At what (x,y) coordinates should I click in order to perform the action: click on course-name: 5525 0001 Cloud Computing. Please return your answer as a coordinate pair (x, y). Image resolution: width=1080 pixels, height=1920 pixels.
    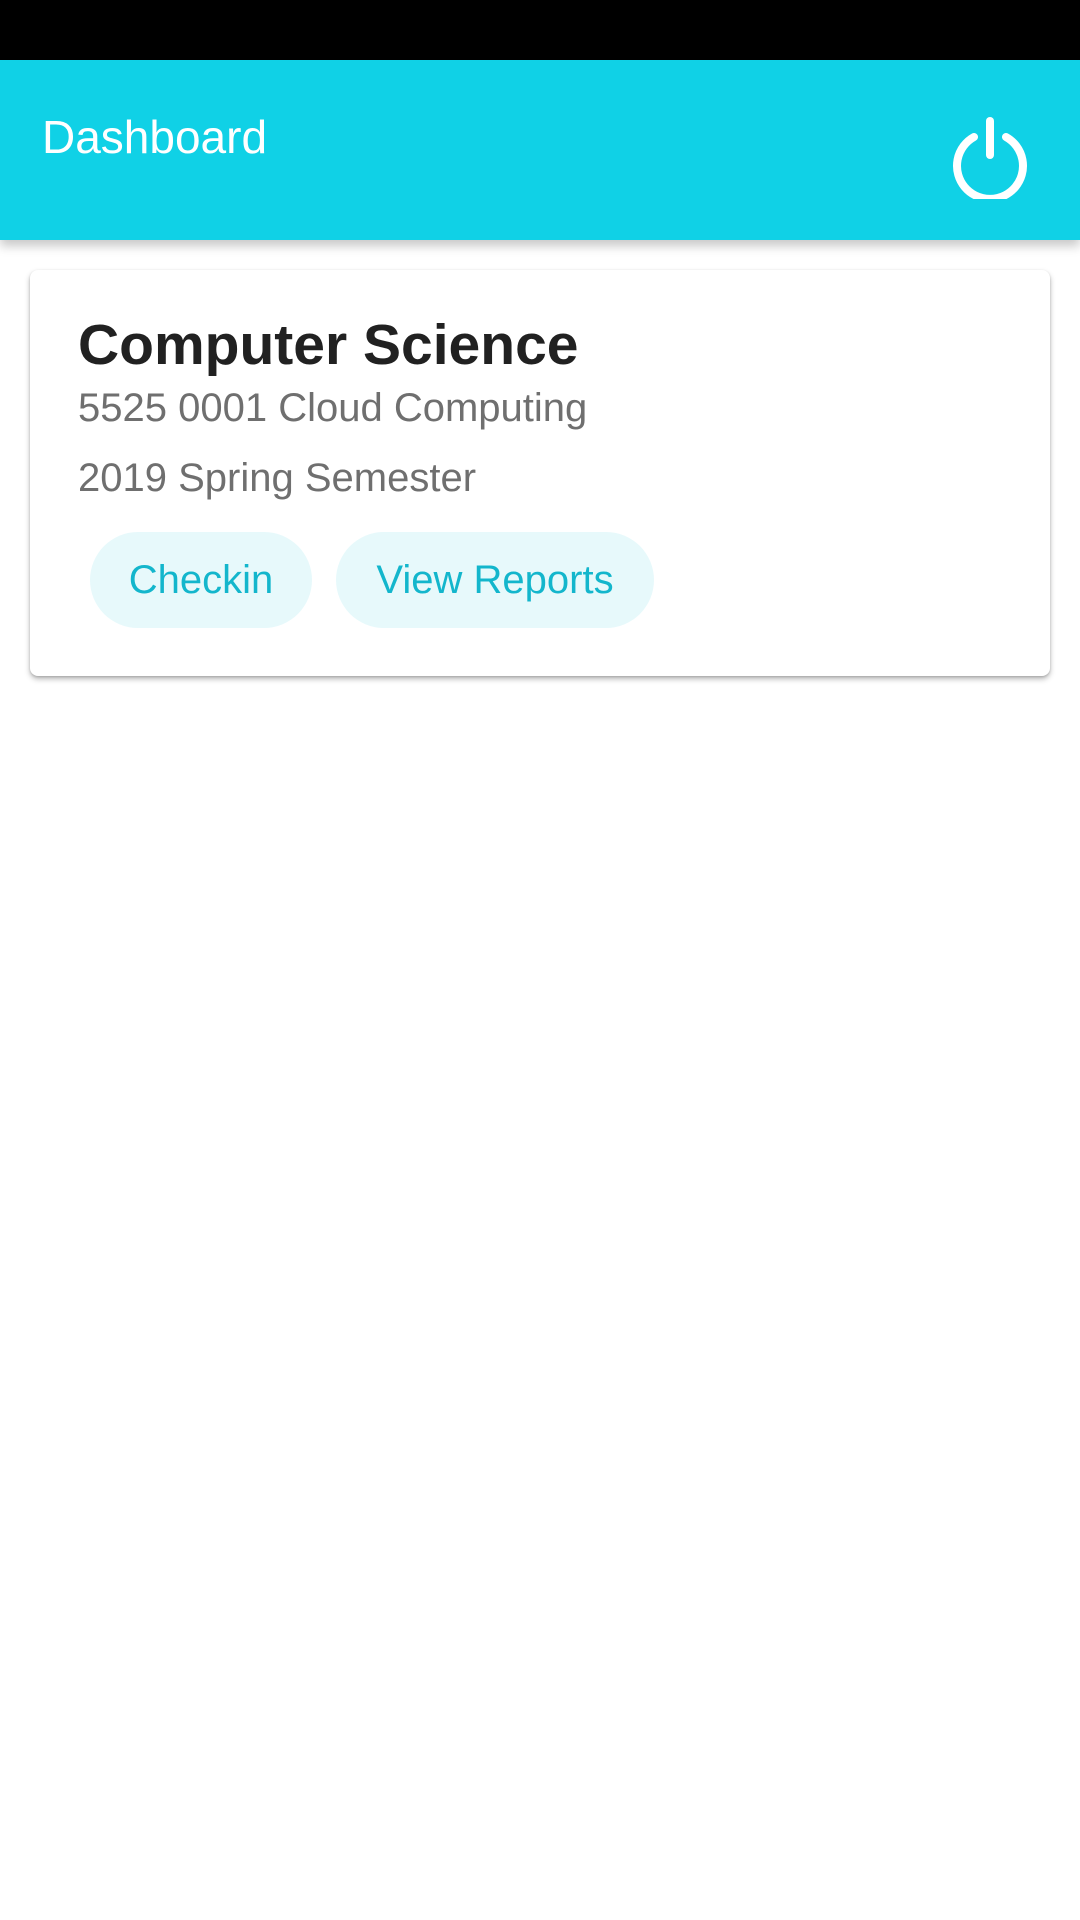
    Looking at the image, I should click on (333, 408).